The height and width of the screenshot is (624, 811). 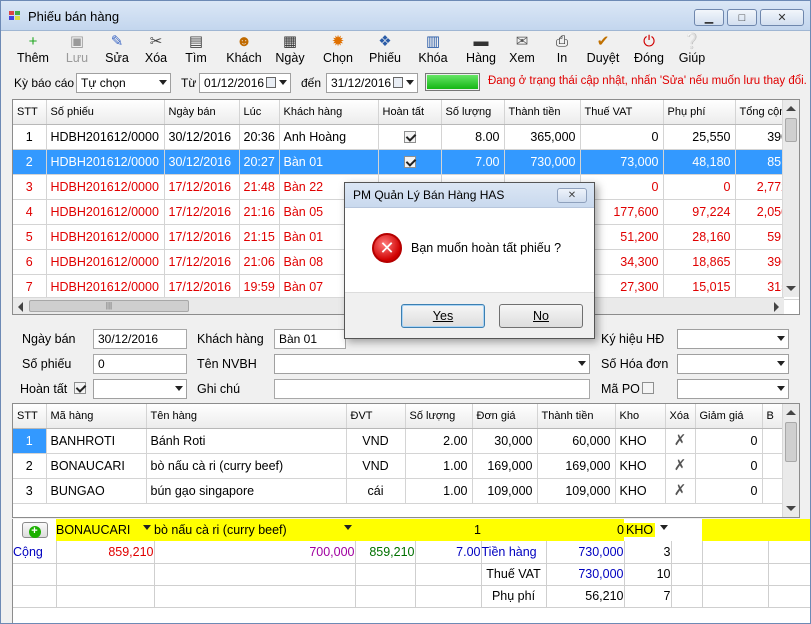 What do you see at coordinates (699, 112) in the screenshot?
I see `column-header: Phụ phí` at bounding box center [699, 112].